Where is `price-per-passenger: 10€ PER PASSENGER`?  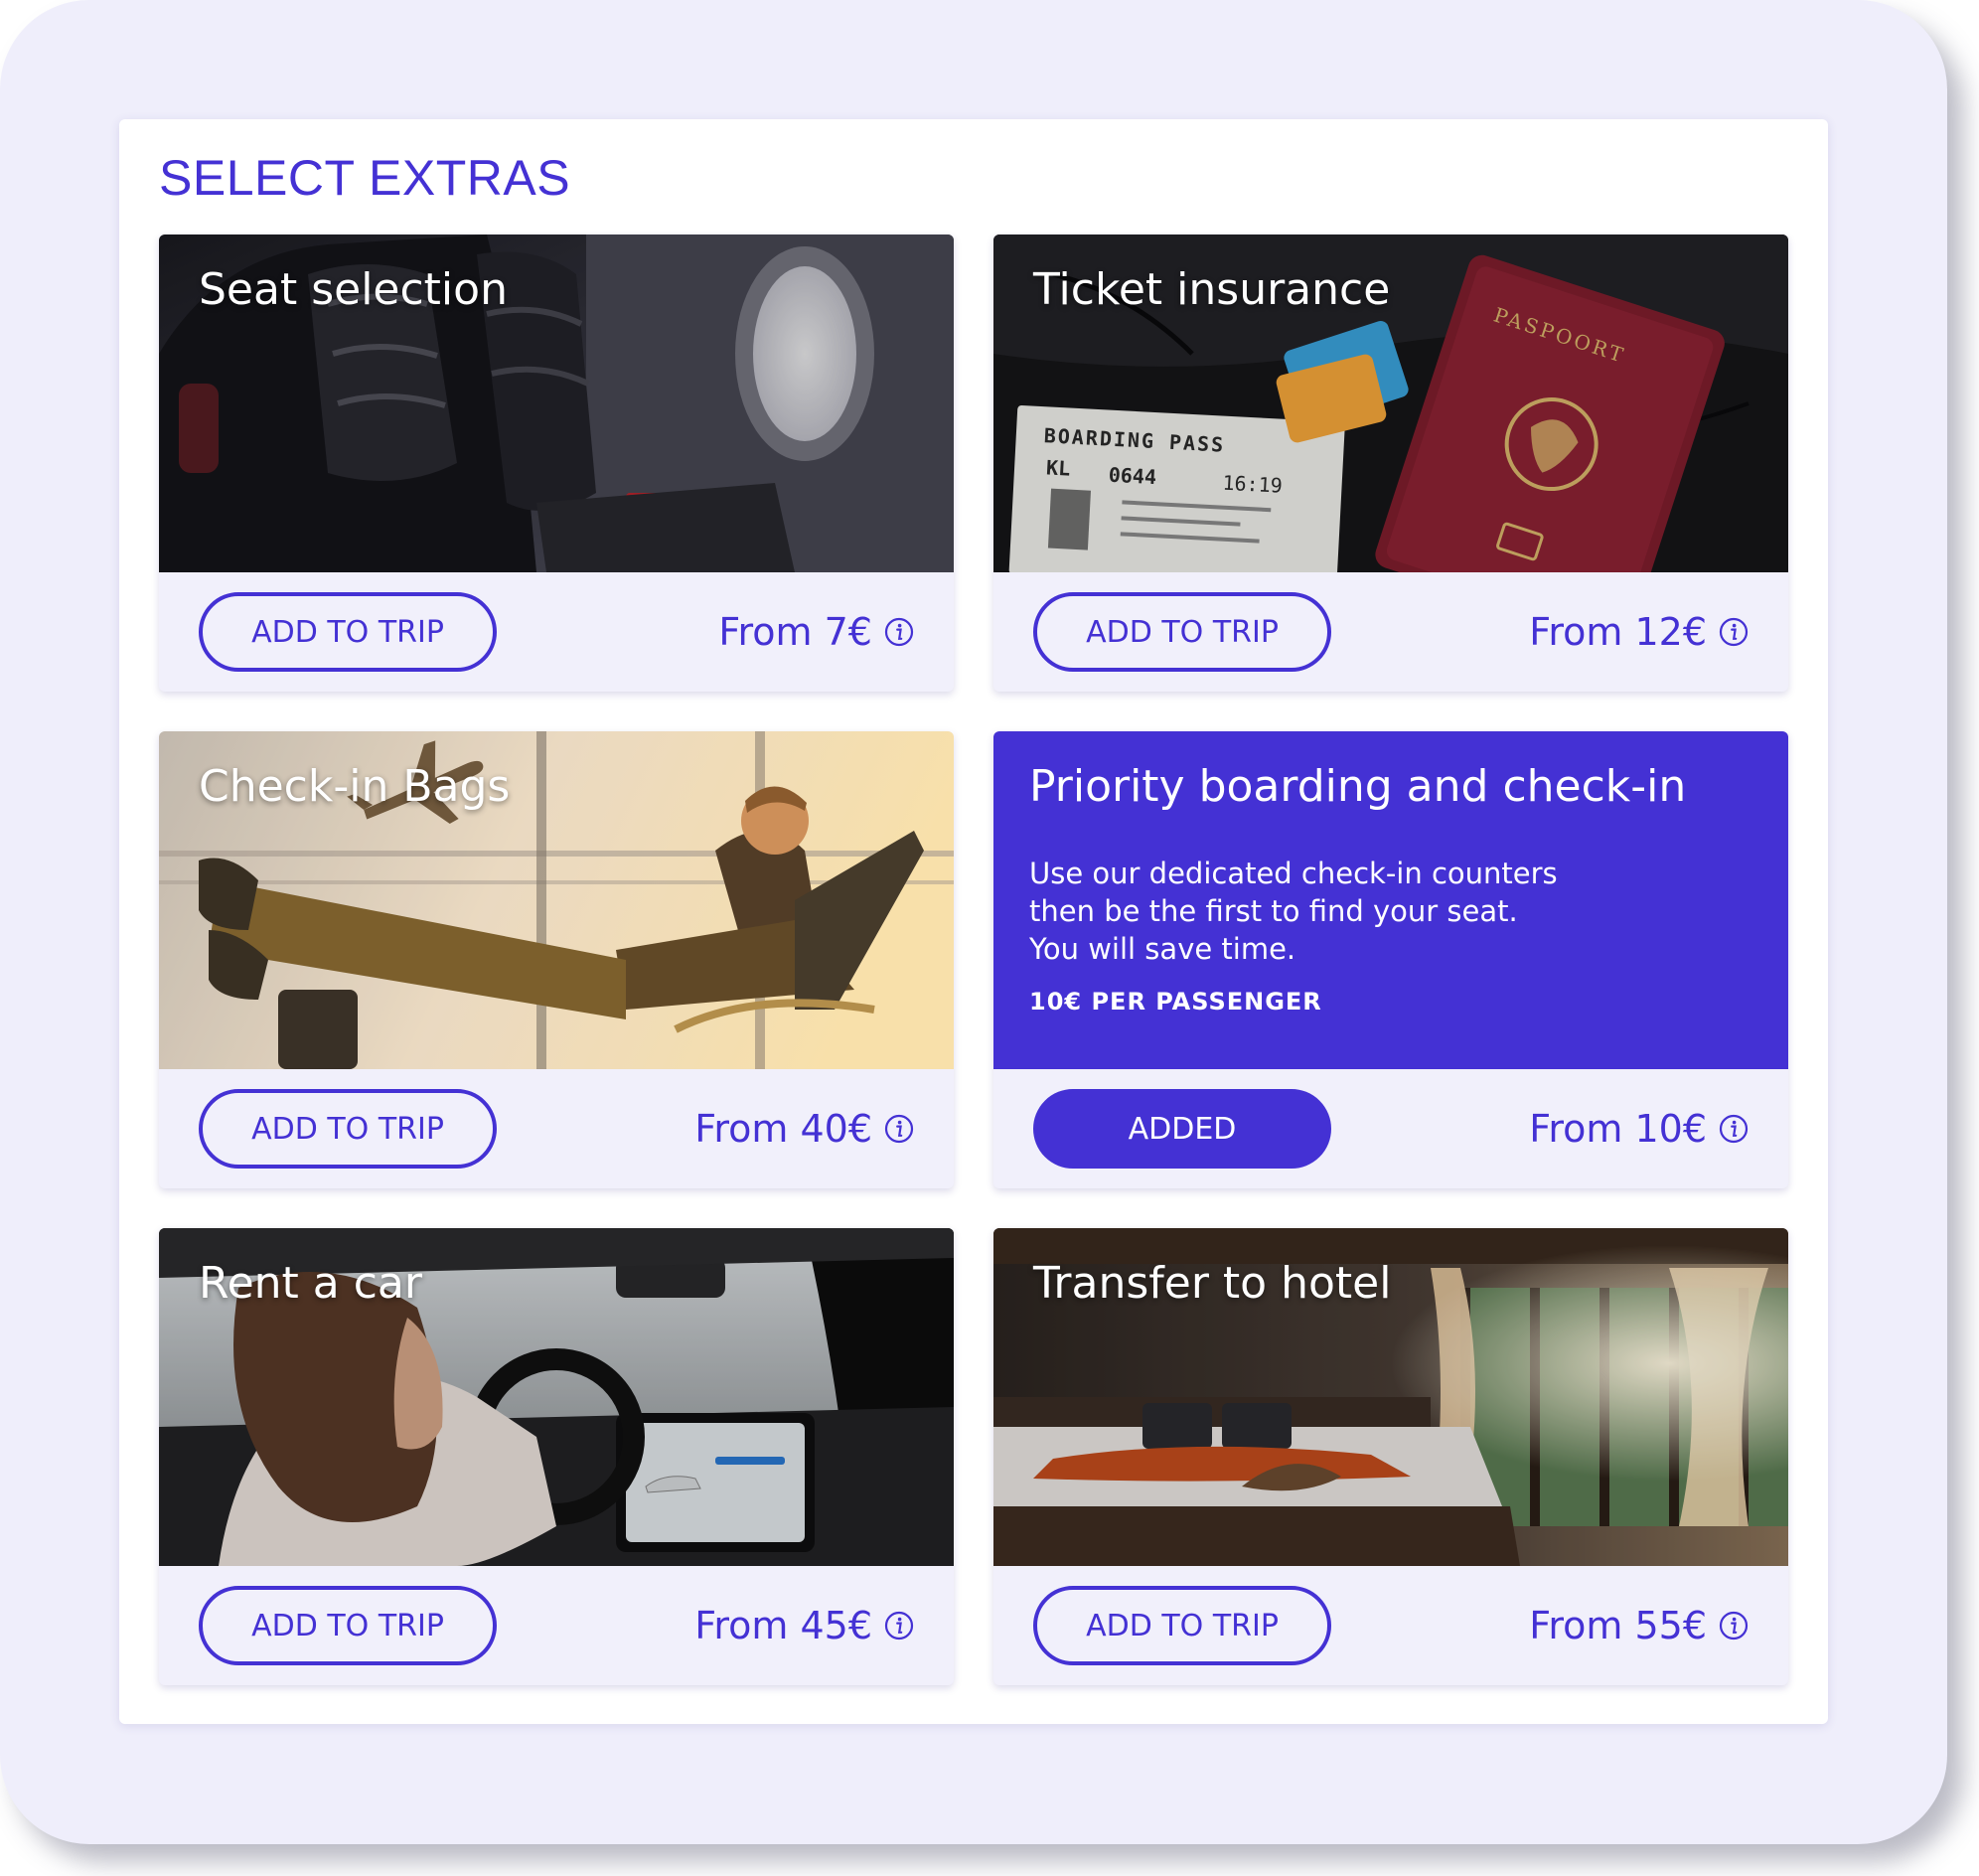 price-per-passenger: 10€ PER PASSENGER is located at coordinates (1175, 1002).